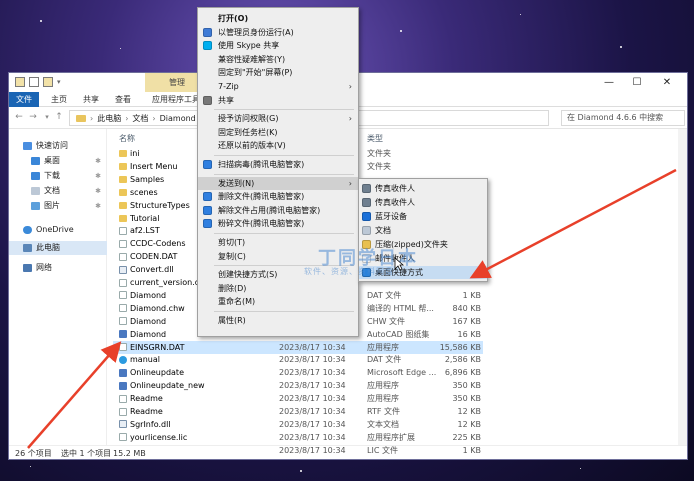  I want to click on file-name-cell: SgrInfo.dll, so click(145, 424).